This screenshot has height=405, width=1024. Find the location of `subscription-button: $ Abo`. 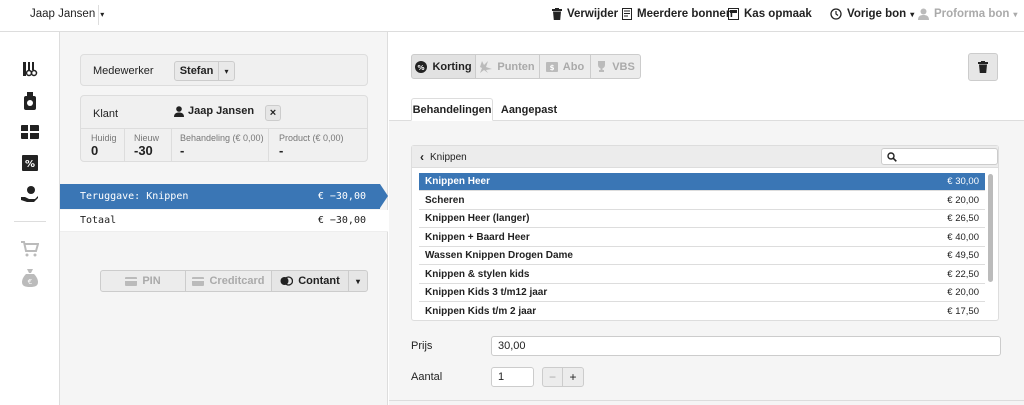

subscription-button: $ Abo is located at coordinates (565, 66).